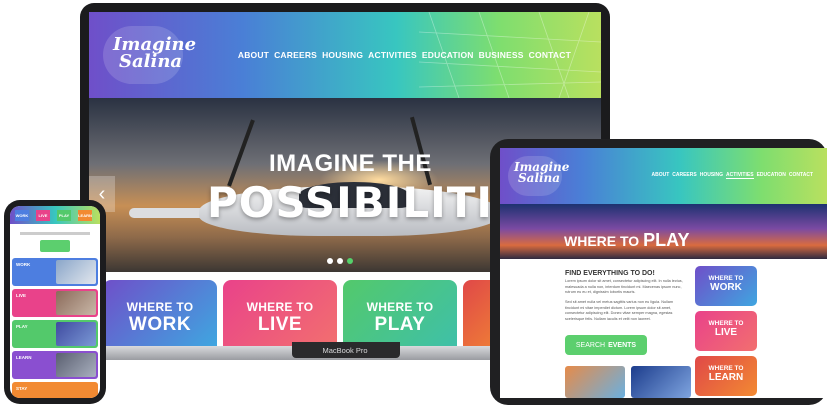 The width and height of the screenshot is (827, 406). What do you see at coordinates (55, 272) in the screenshot?
I see `phone-row-work: WORK` at bounding box center [55, 272].